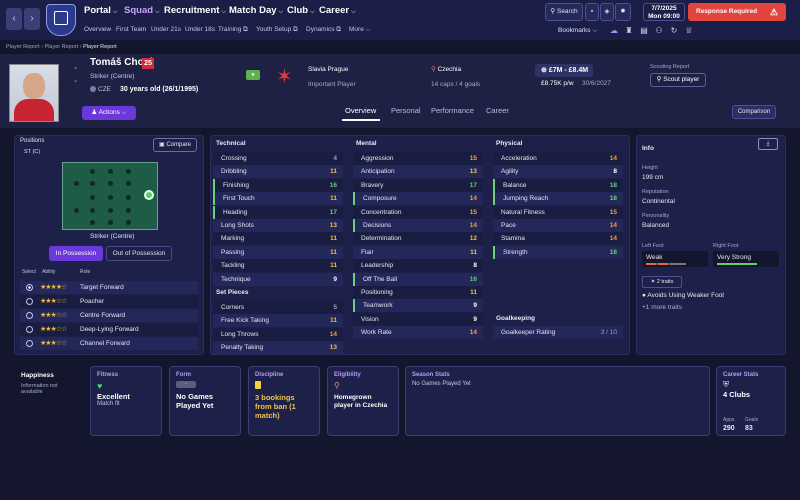 This screenshot has height=500, width=800. Describe the element at coordinates (301, 10) in the screenshot. I see `menu-club: Club ⌵` at that location.